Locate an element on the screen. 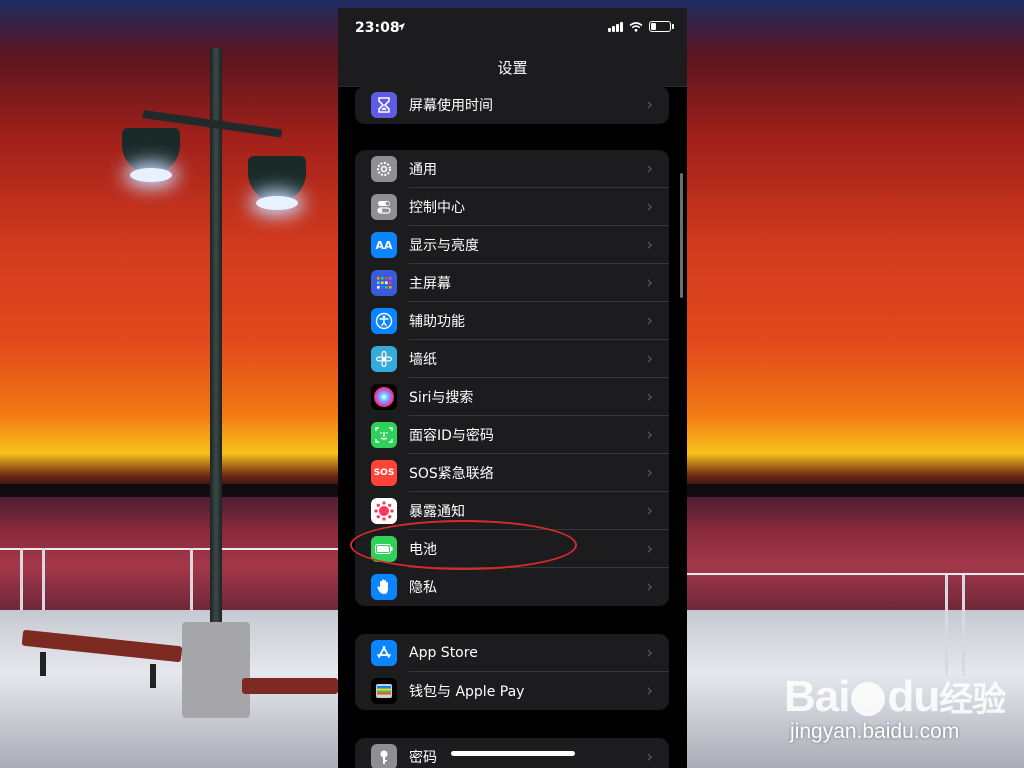 The height and width of the screenshot is (768, 1024). settings-row-app-store: App Store › is located at coordinates (512, 653).